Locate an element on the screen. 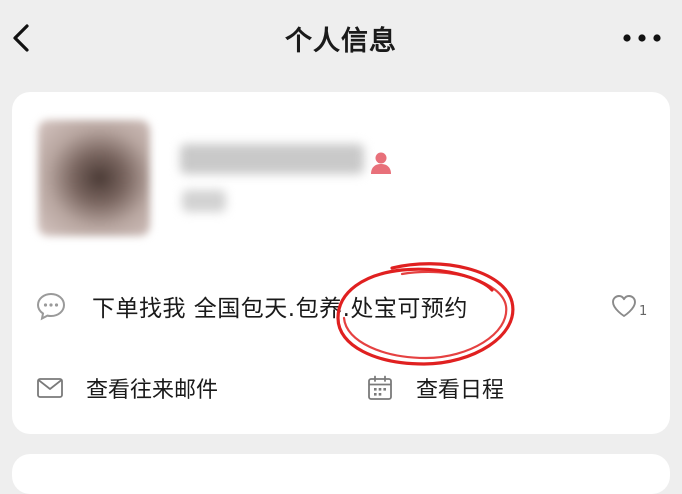 Image resolution: width=682 pixels, height=494 pixels. person-icon is located at coordinates (381, 163).